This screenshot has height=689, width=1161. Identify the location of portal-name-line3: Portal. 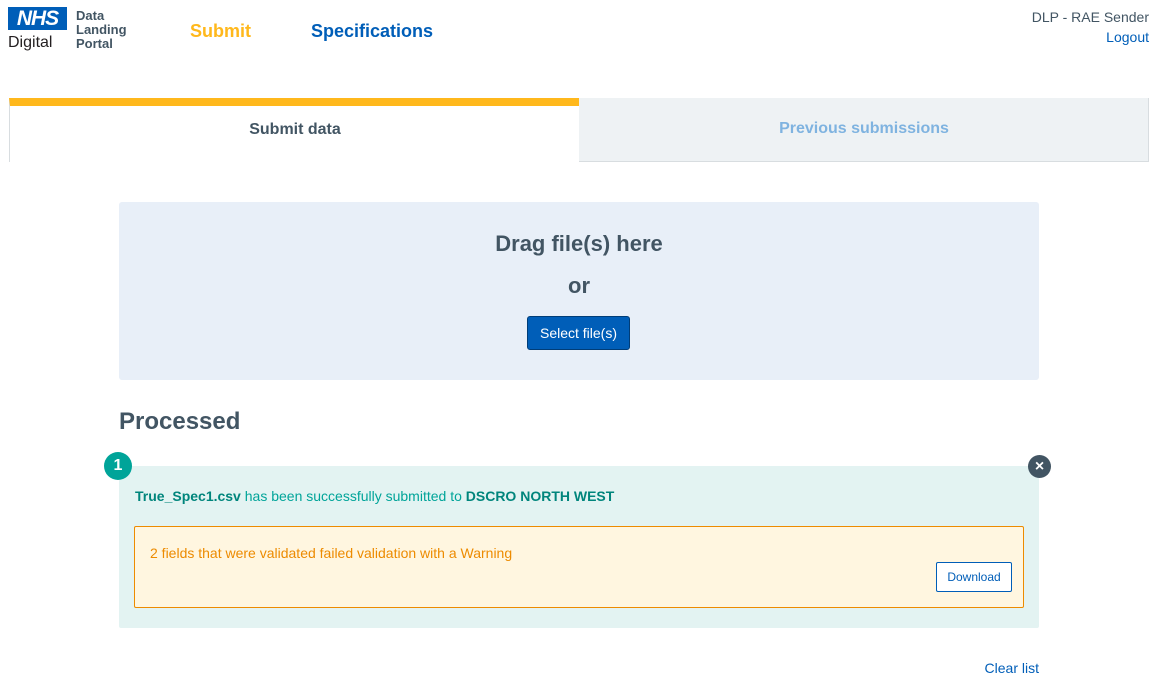
(94, 43).